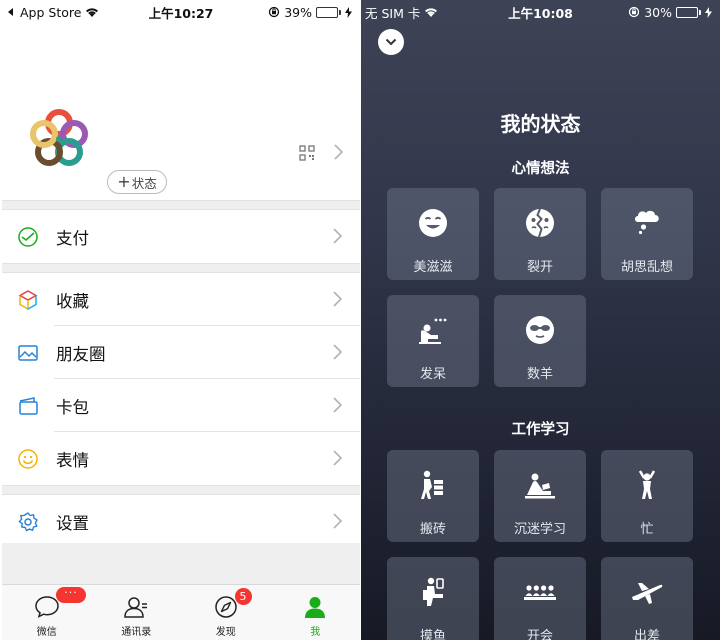  What do you see at coordinates (50, 12) in the screenshot?
I see `back-app-label: App Store` at bounding box center [50, 12].